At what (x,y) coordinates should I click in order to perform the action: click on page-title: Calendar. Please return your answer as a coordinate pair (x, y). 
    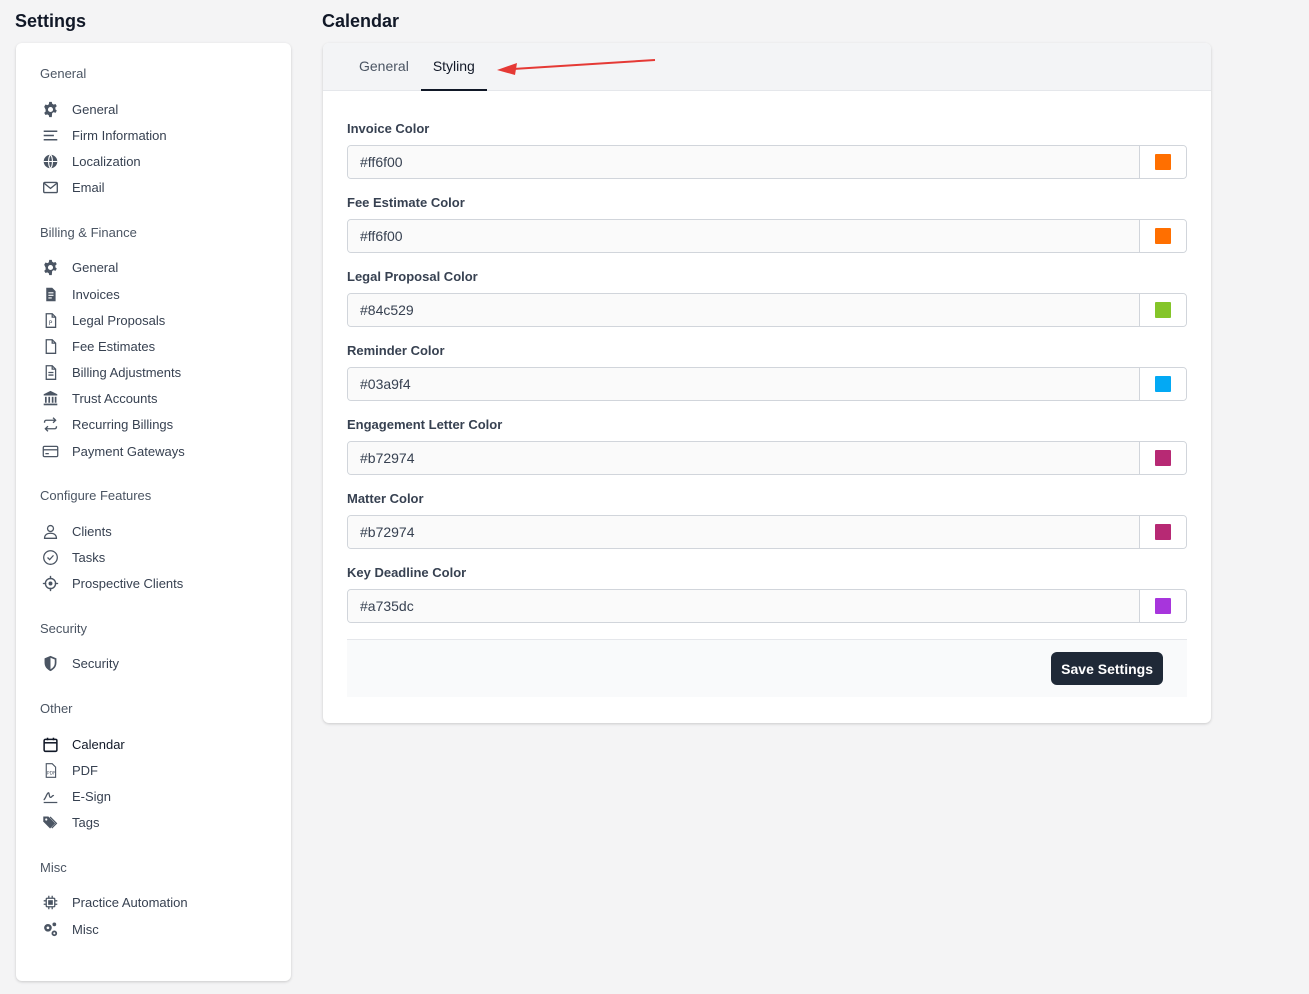
    Looking at the image, I should click on (361, 21).